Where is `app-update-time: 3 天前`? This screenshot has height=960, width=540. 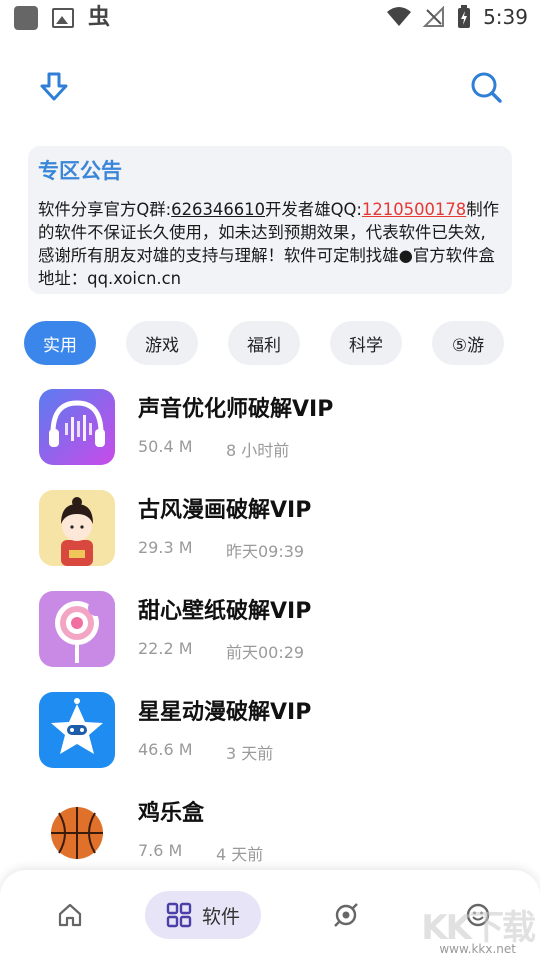
app-update-time: 3 天前 is located at coordinates (250, 753).